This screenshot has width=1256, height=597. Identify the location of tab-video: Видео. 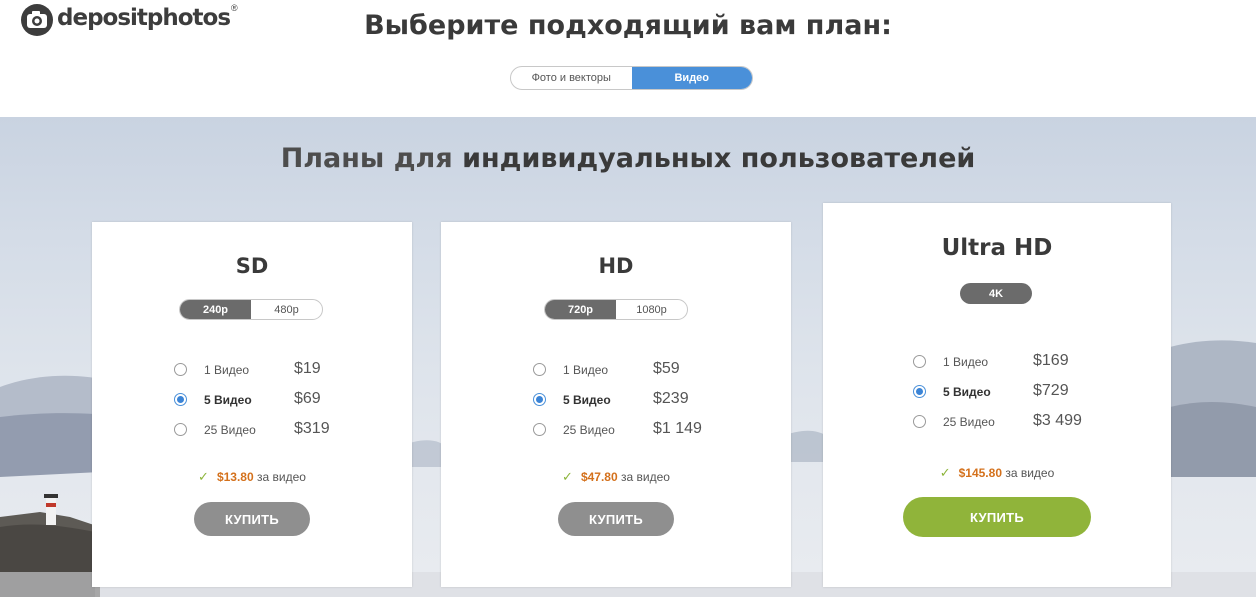
(691, 78).